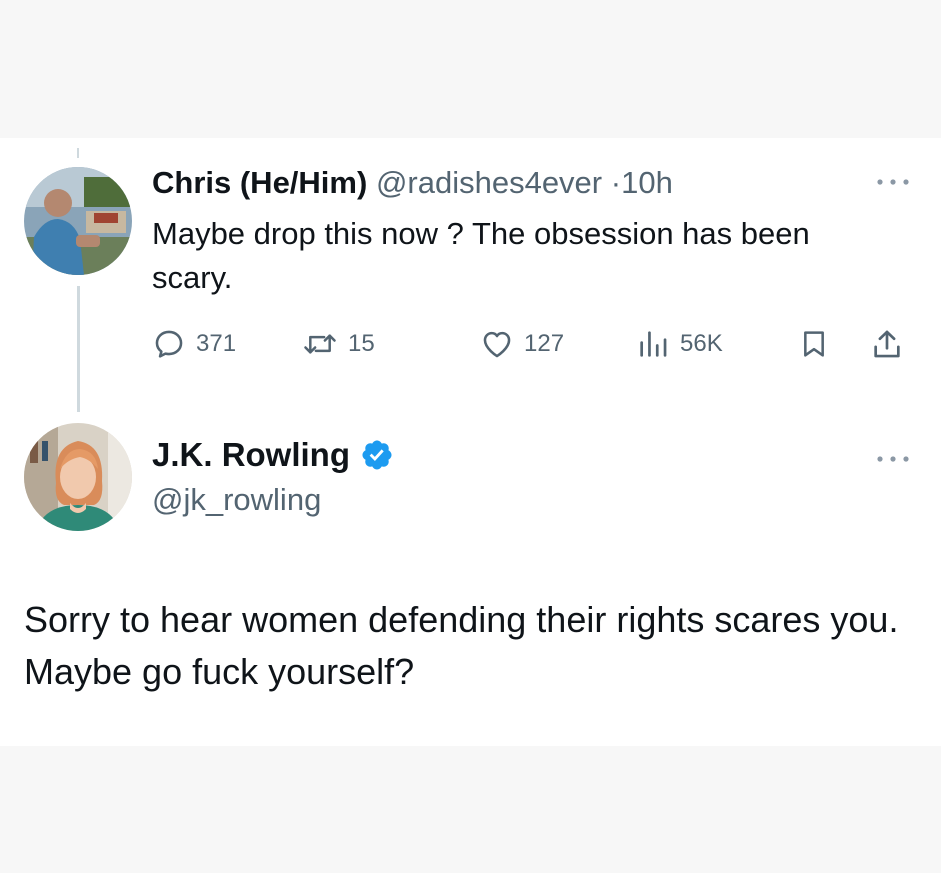 The width and height of the screenshot is (941, 873). I want to click on reply-action-bar: 371 15 127 56K, so click(532, 344).